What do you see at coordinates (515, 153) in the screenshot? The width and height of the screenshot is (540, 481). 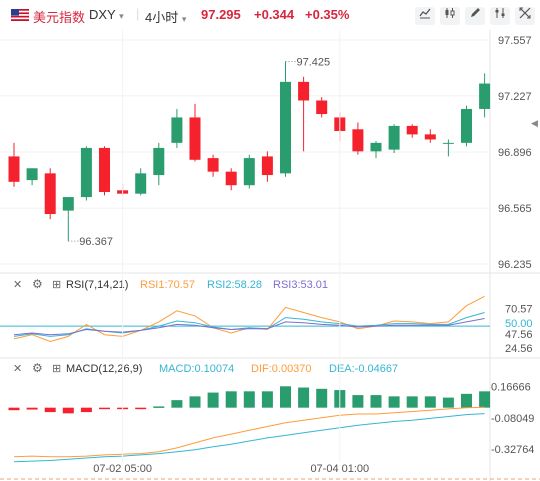 I see `price-tick-label: 96.896` at bounding box center [515, 153].